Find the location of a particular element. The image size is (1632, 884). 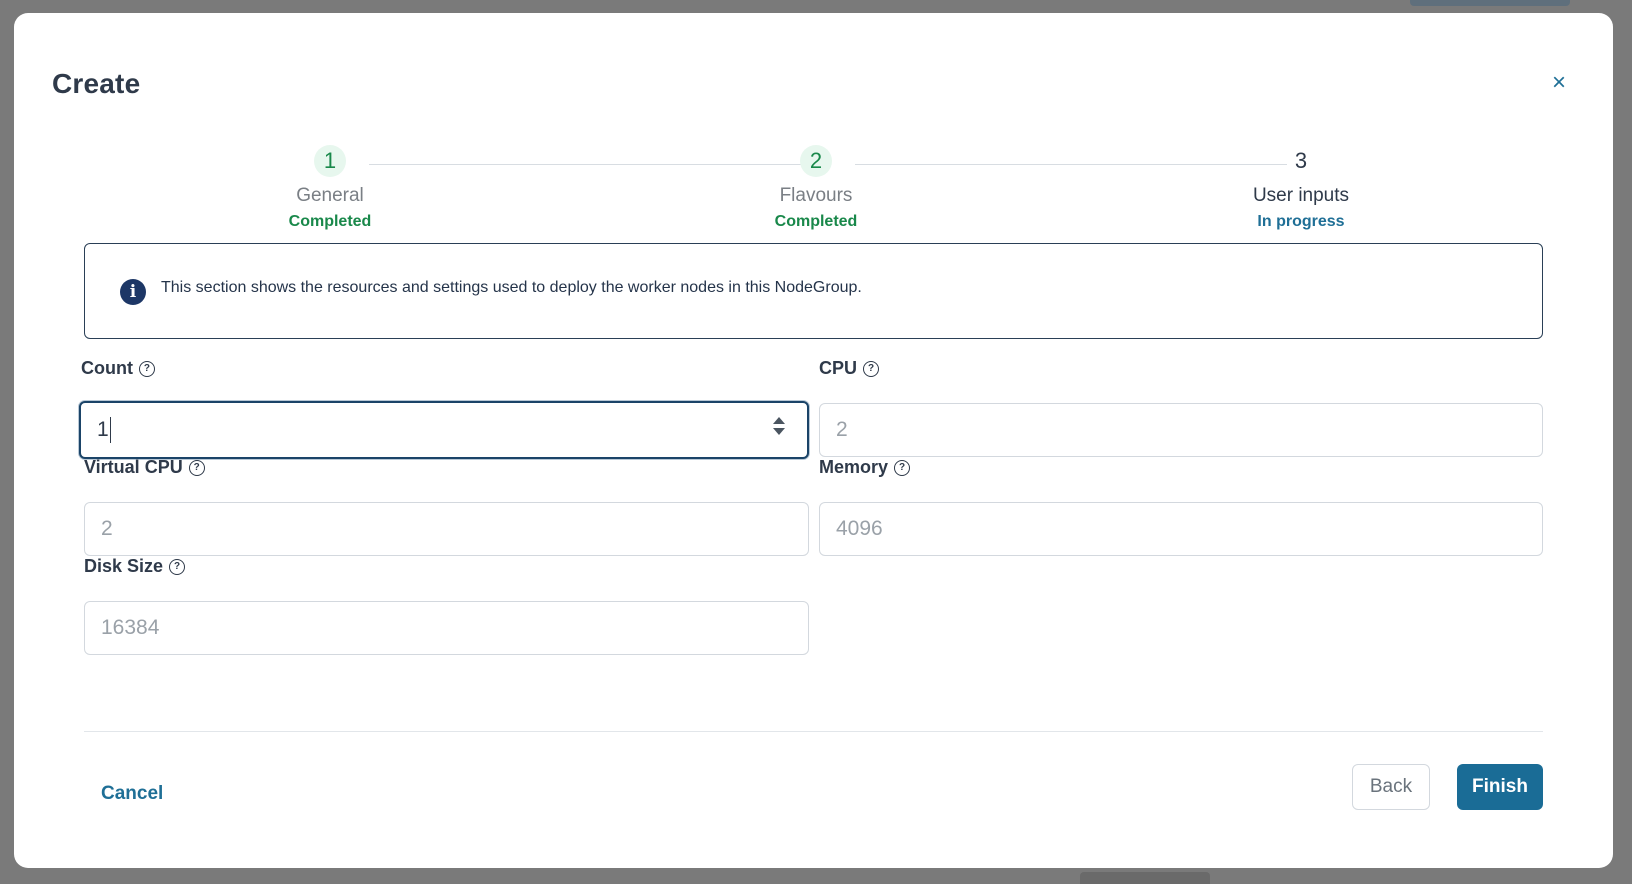

text-caret is located at coordinates (110, 430).